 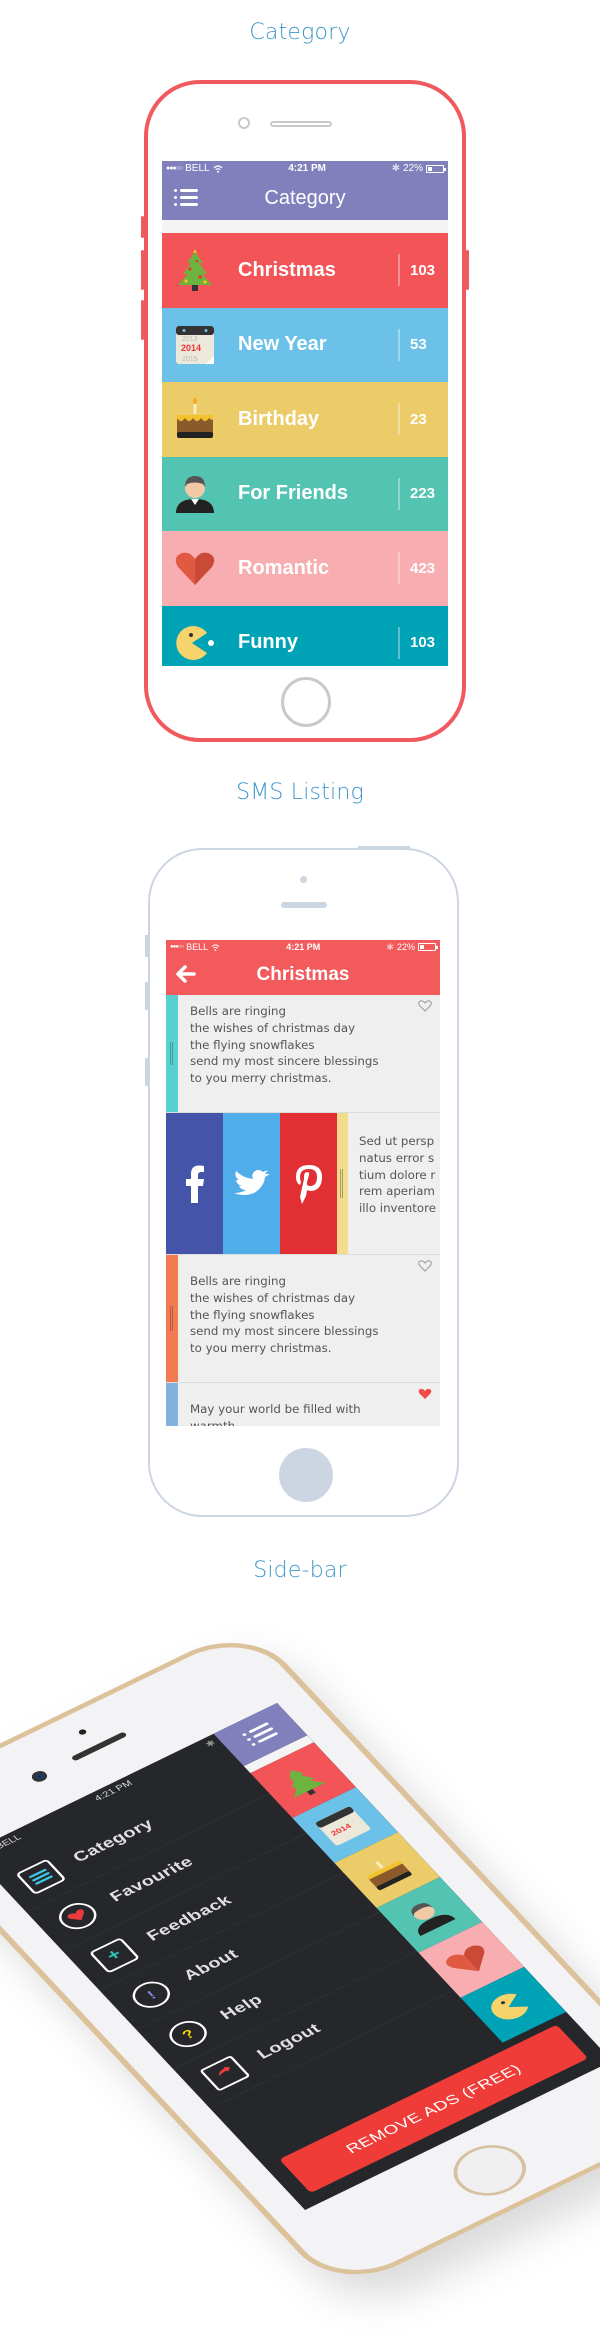 I want to click on category-count: 53, so click(x=418, y=345).